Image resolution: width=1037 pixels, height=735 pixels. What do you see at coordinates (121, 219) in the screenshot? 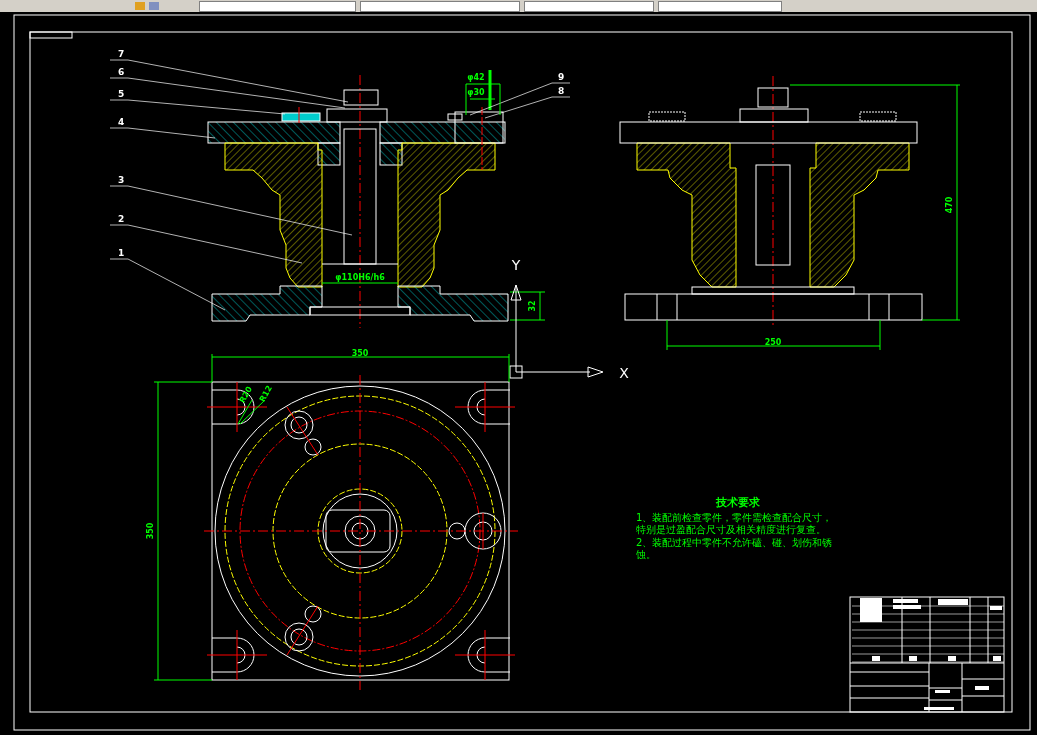
I see `part-number: 2` at bounding box center [121, 219].